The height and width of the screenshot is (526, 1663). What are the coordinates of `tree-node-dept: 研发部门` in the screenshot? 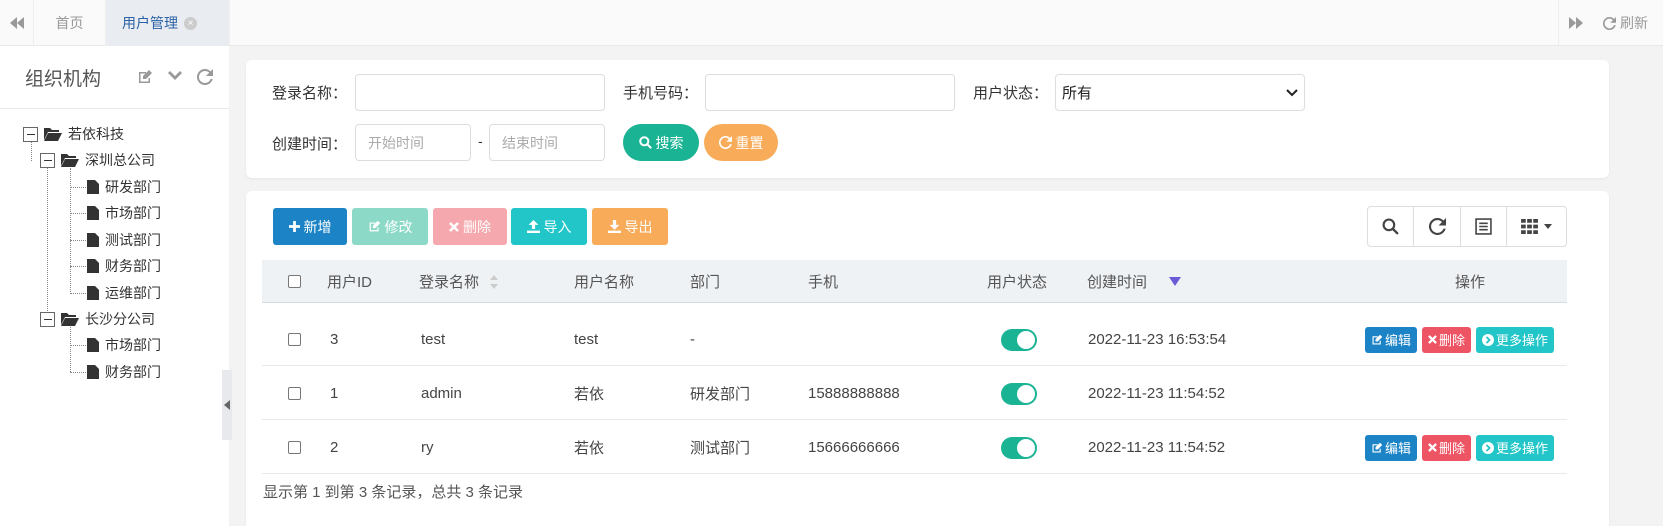 It's located at (124, 187).